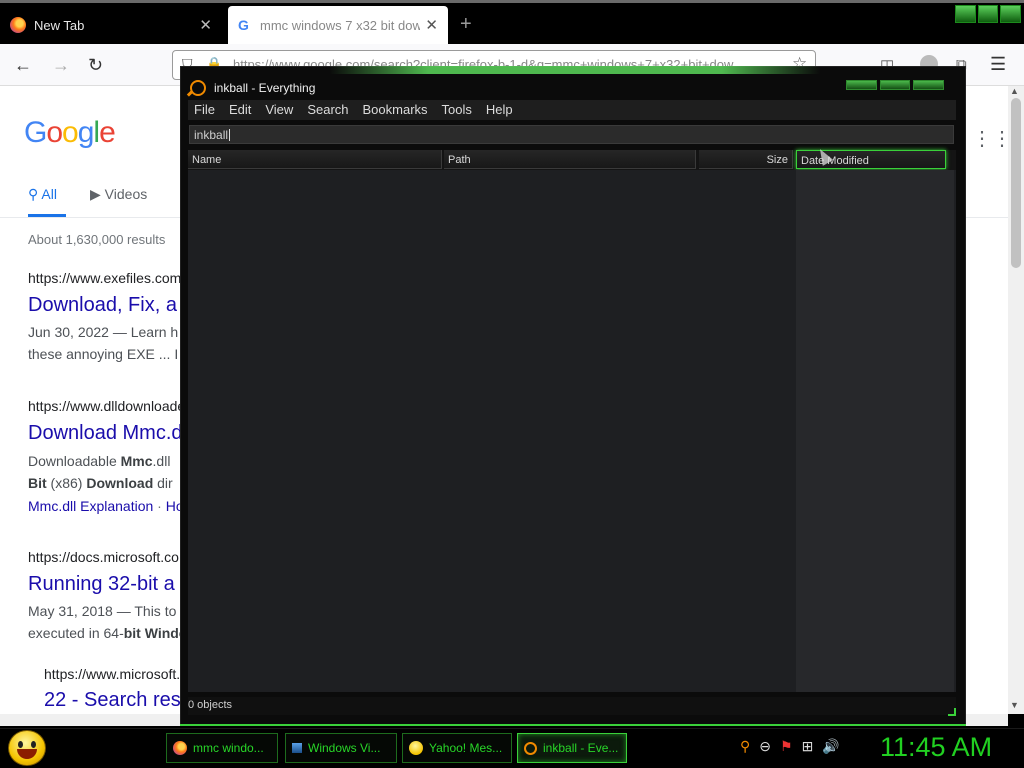  I want to click on scroll-up-icon: ▲, so click(1014, 91).